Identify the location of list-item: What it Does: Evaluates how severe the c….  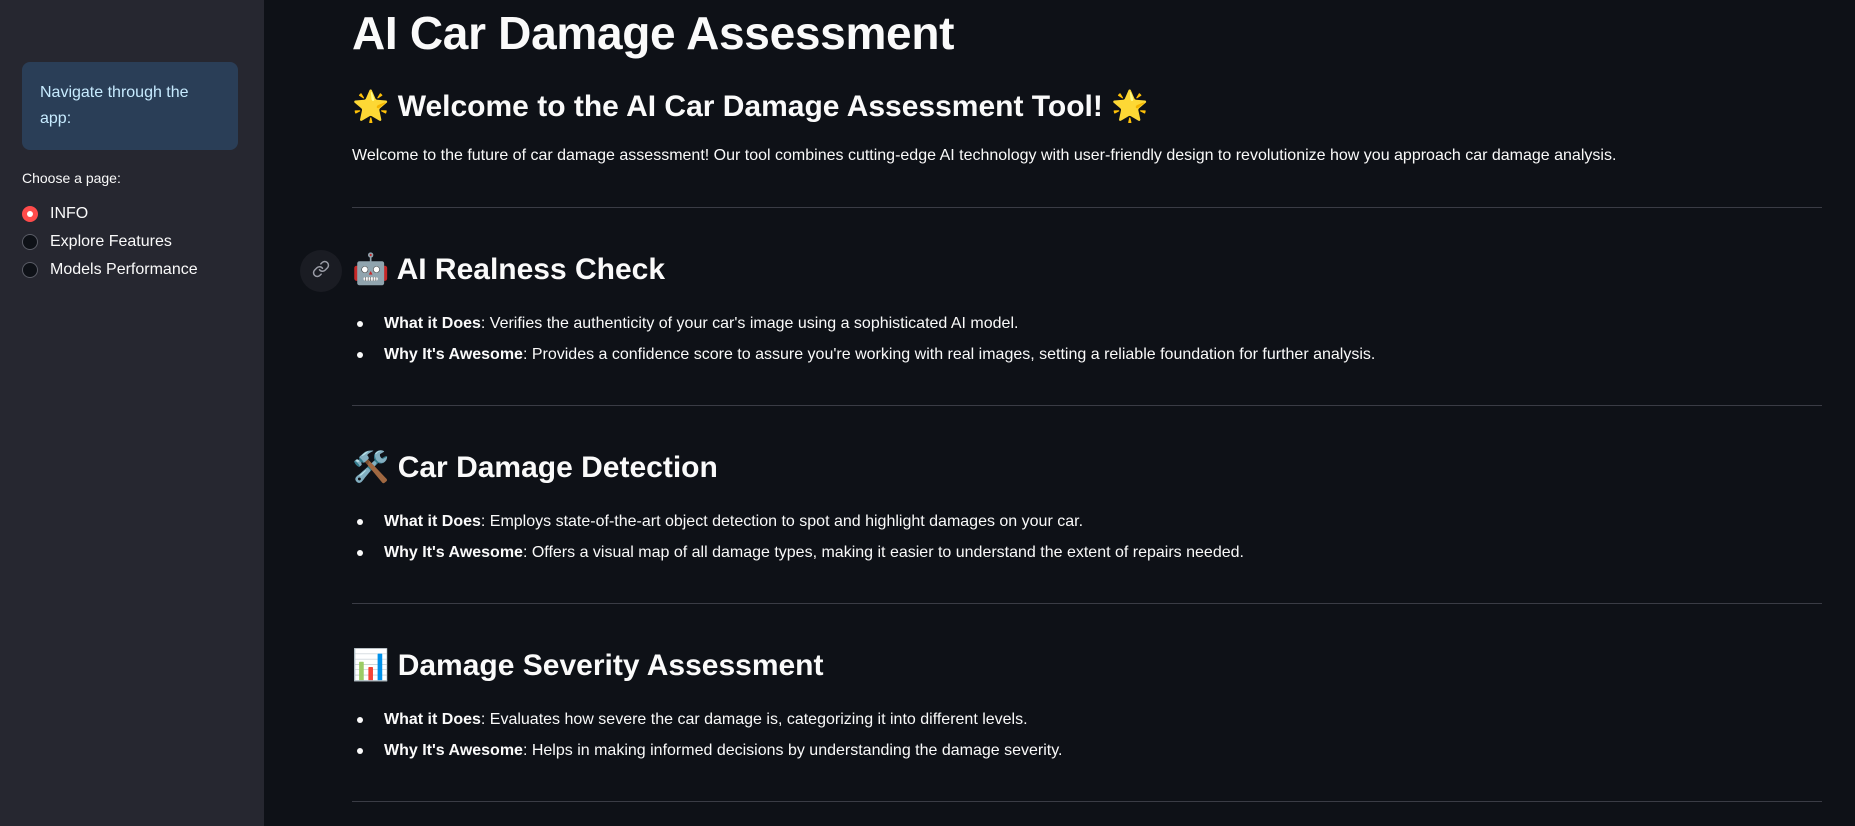
(707, 719).